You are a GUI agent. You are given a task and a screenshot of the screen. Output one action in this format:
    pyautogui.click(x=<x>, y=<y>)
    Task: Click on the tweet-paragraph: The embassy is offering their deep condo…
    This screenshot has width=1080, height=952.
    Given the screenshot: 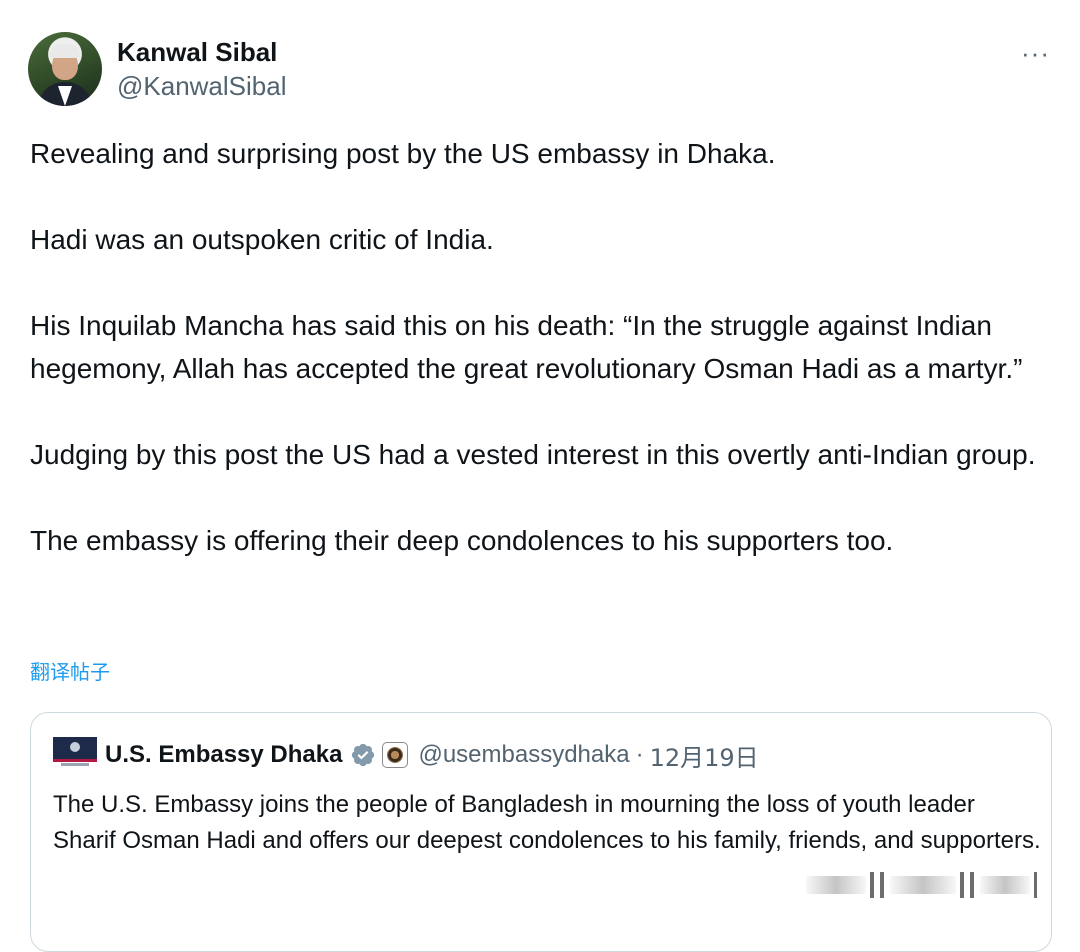 What is the action you would take?
    pyautogui.click(x=462, y=540)
    